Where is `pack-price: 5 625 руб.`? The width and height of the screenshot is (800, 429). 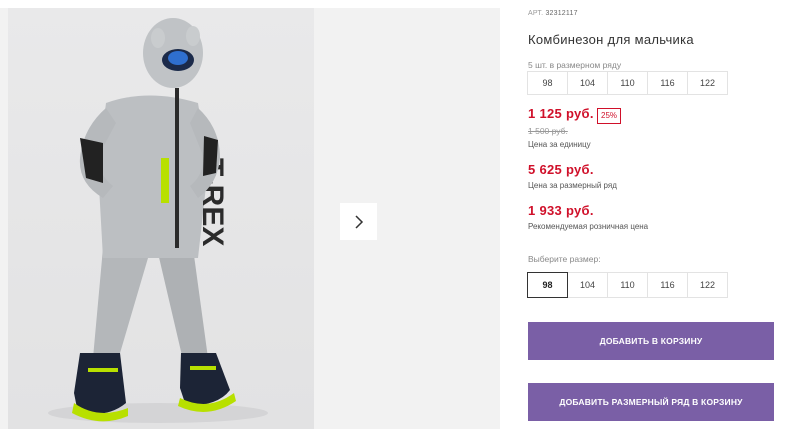 pack-price: 5 625 руб. is located at coordinates (561, 169).